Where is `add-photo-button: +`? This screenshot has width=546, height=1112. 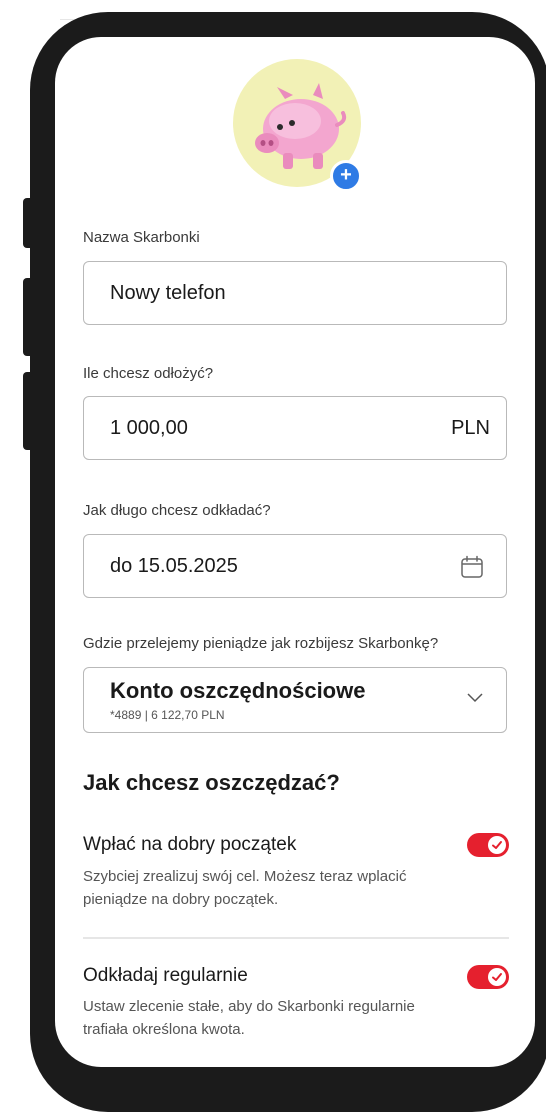
add-photo-button: + is located at coordinates (346, 176).